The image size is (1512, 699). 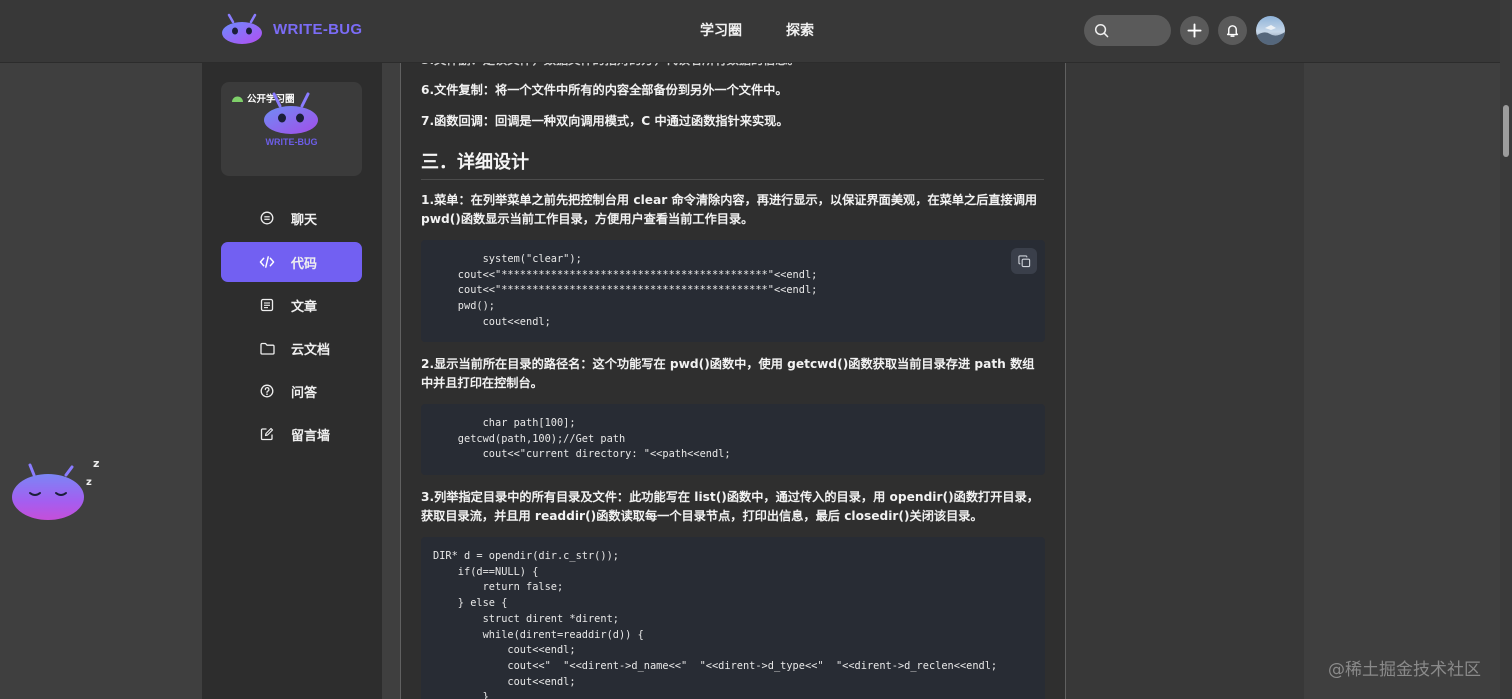 What do you see at coordinates (1101, 30) in the screenshot?
I see `search-icon` at bounding box center [1101, 30].